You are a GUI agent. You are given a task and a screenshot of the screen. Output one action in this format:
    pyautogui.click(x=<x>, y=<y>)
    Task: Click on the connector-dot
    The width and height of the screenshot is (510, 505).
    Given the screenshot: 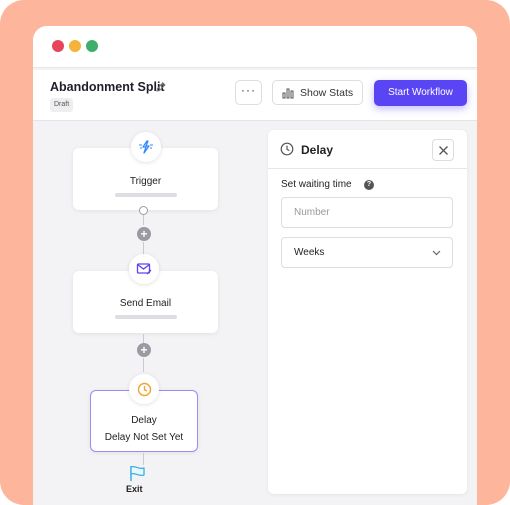 What is the action you would take?
    pyautogui.click(x=143, y=210)
    